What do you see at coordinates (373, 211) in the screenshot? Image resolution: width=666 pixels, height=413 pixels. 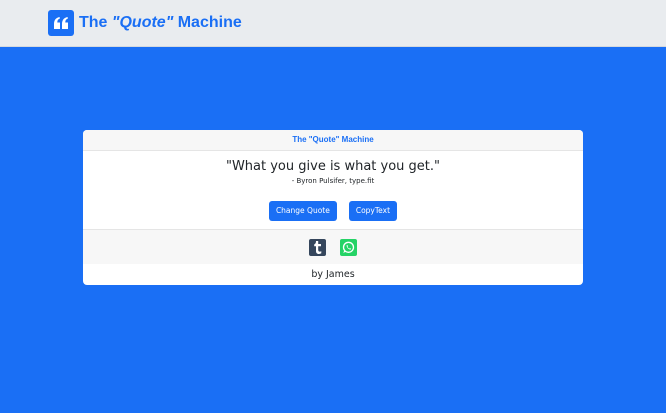 I see `copy-text-button: CopyText` at bounding box center [373, 211].